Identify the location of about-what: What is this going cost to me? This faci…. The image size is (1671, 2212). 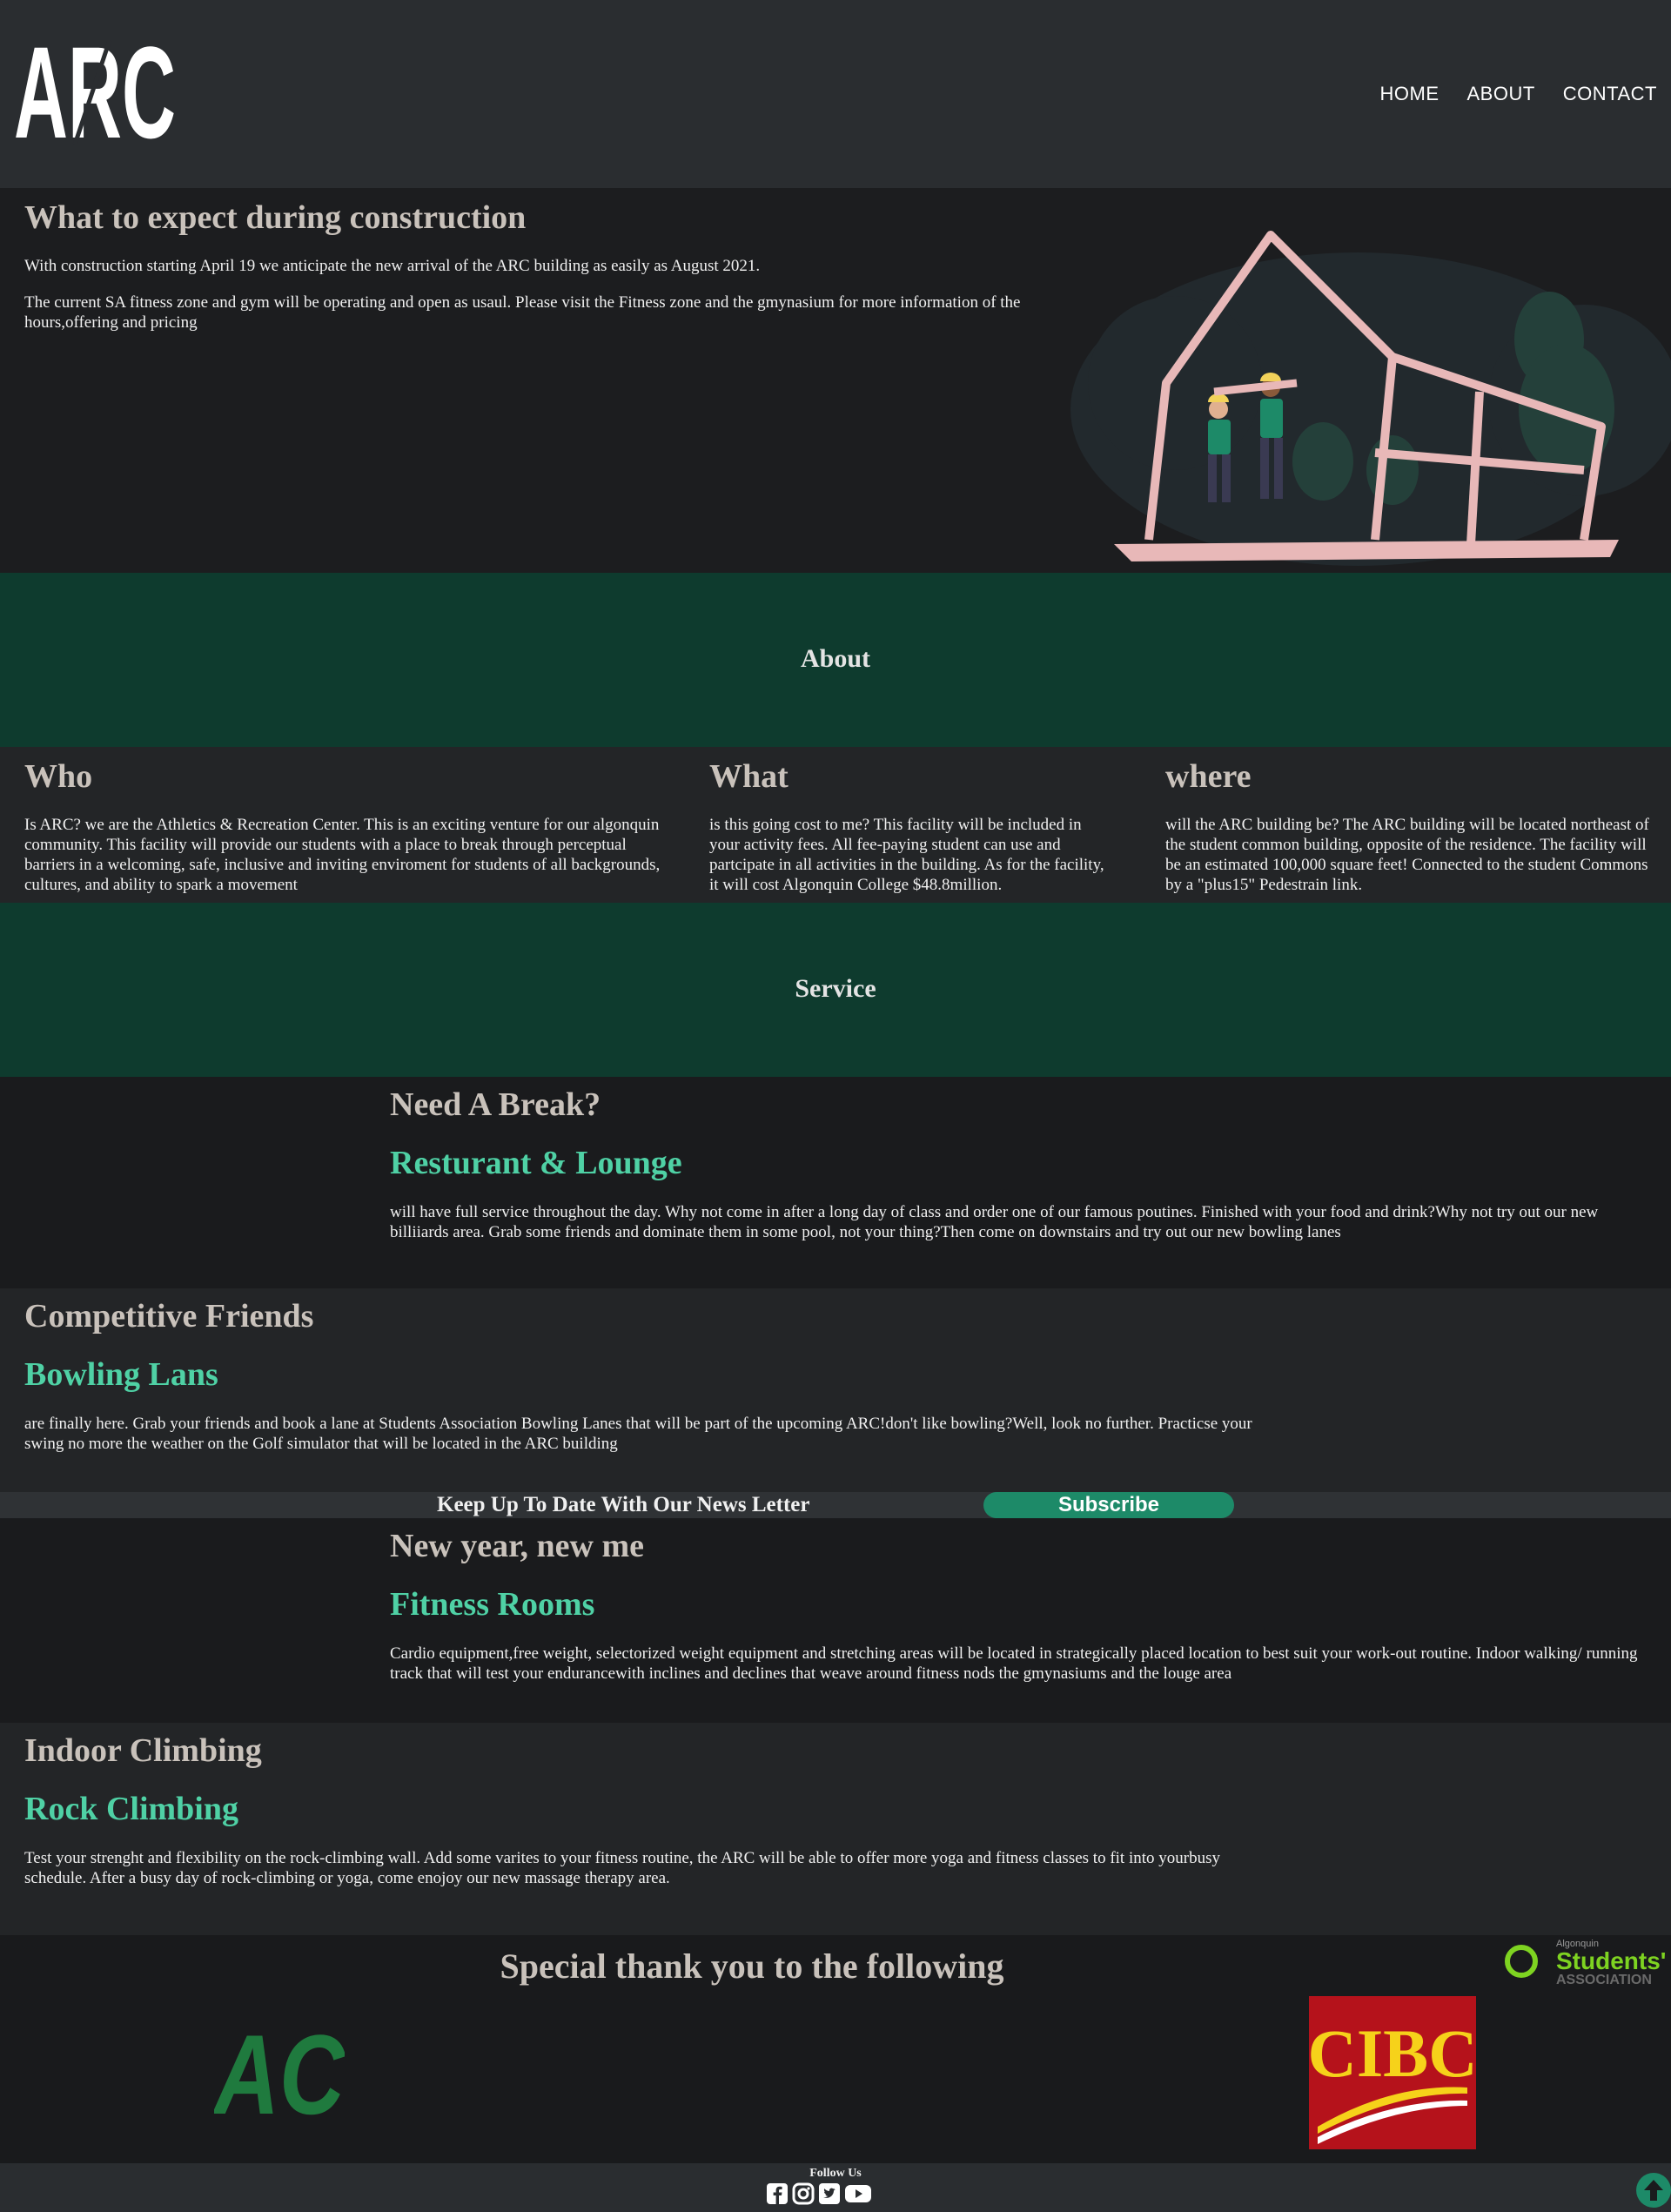
(910, 826).